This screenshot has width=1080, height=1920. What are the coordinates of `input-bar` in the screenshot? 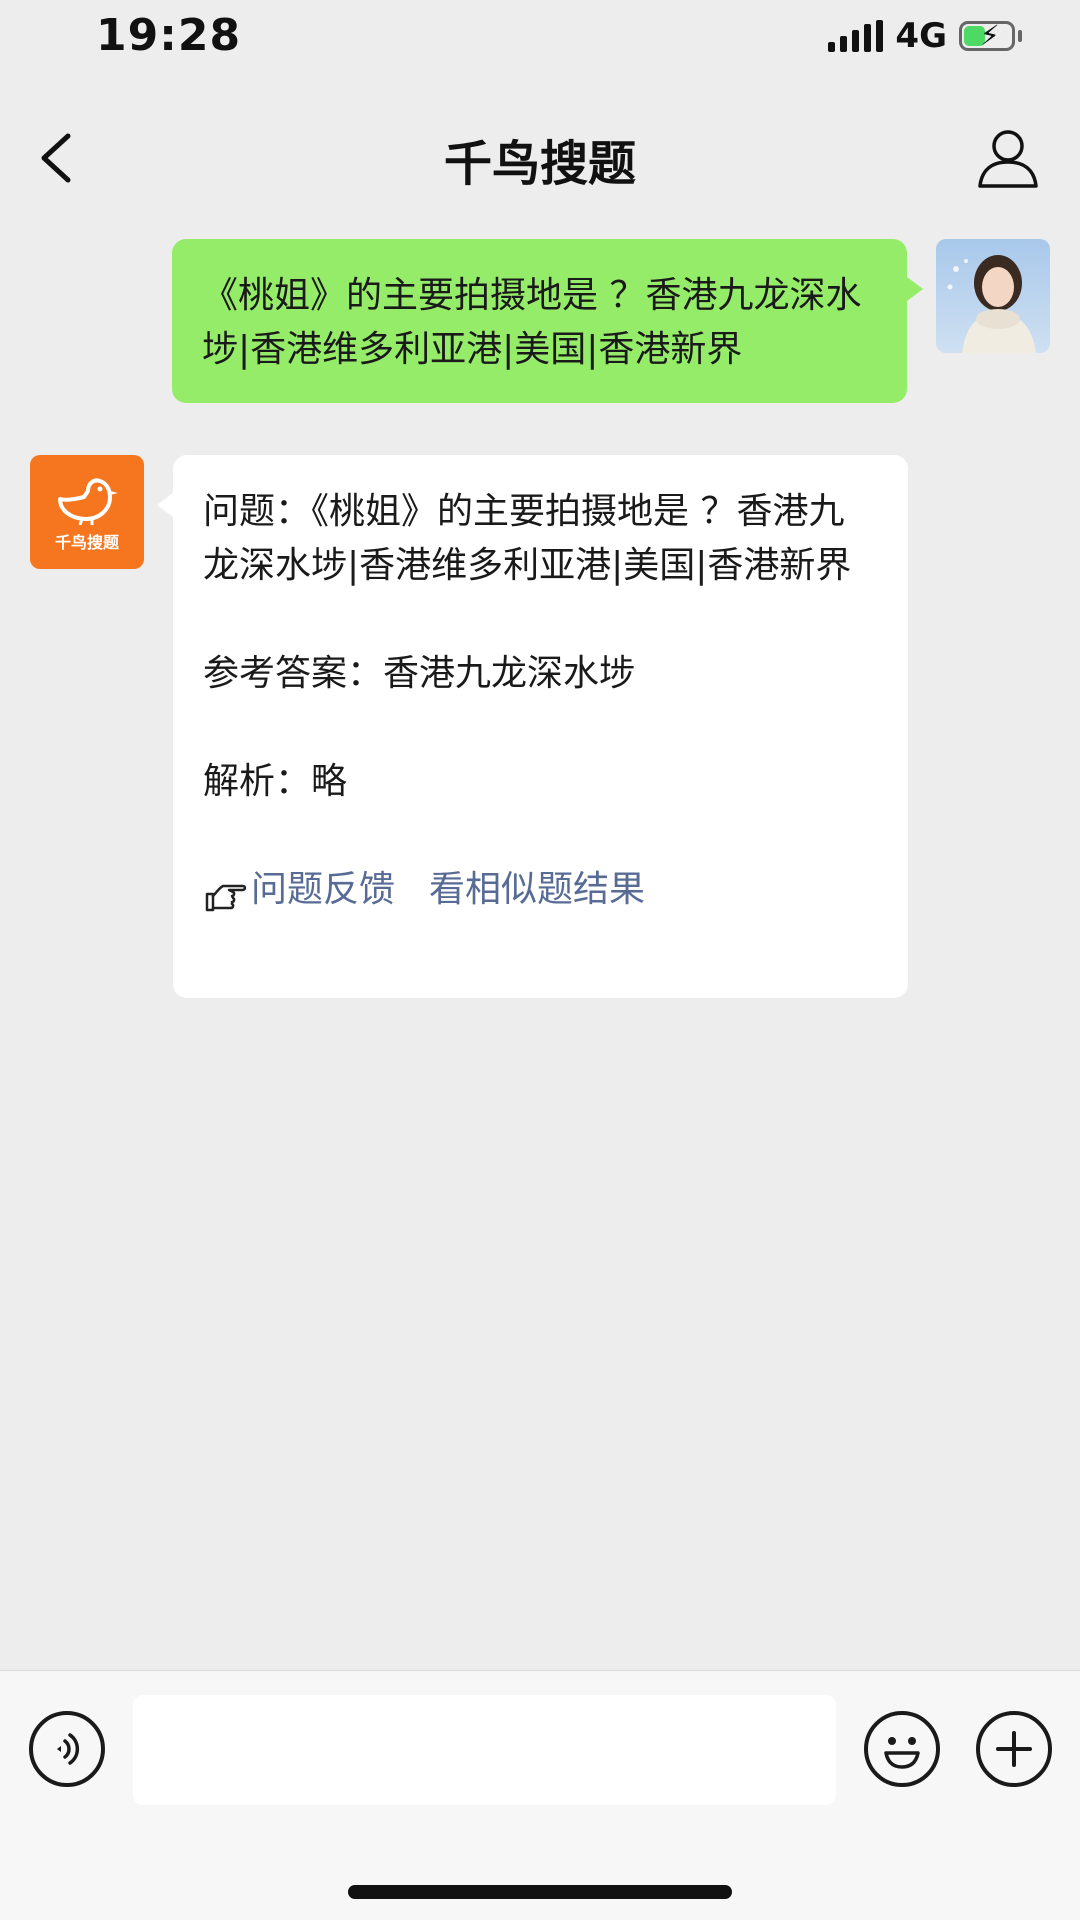 It's located at (540, 1795).